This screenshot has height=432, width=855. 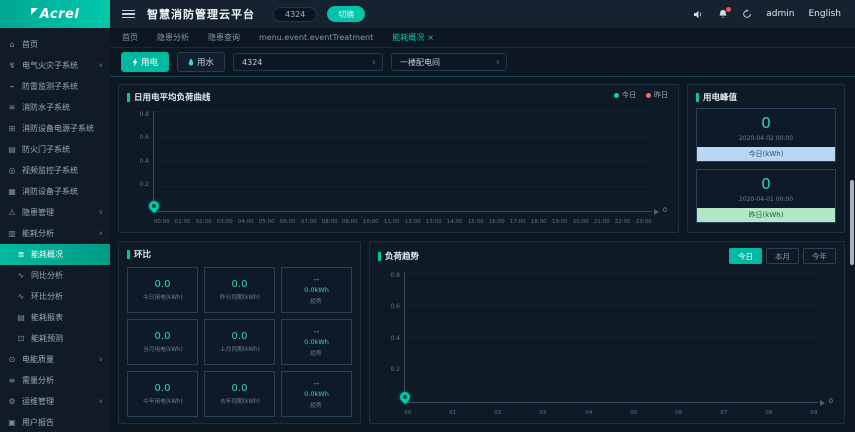 I want to click on tab: 隐患分析, so click(x=173, y=37).